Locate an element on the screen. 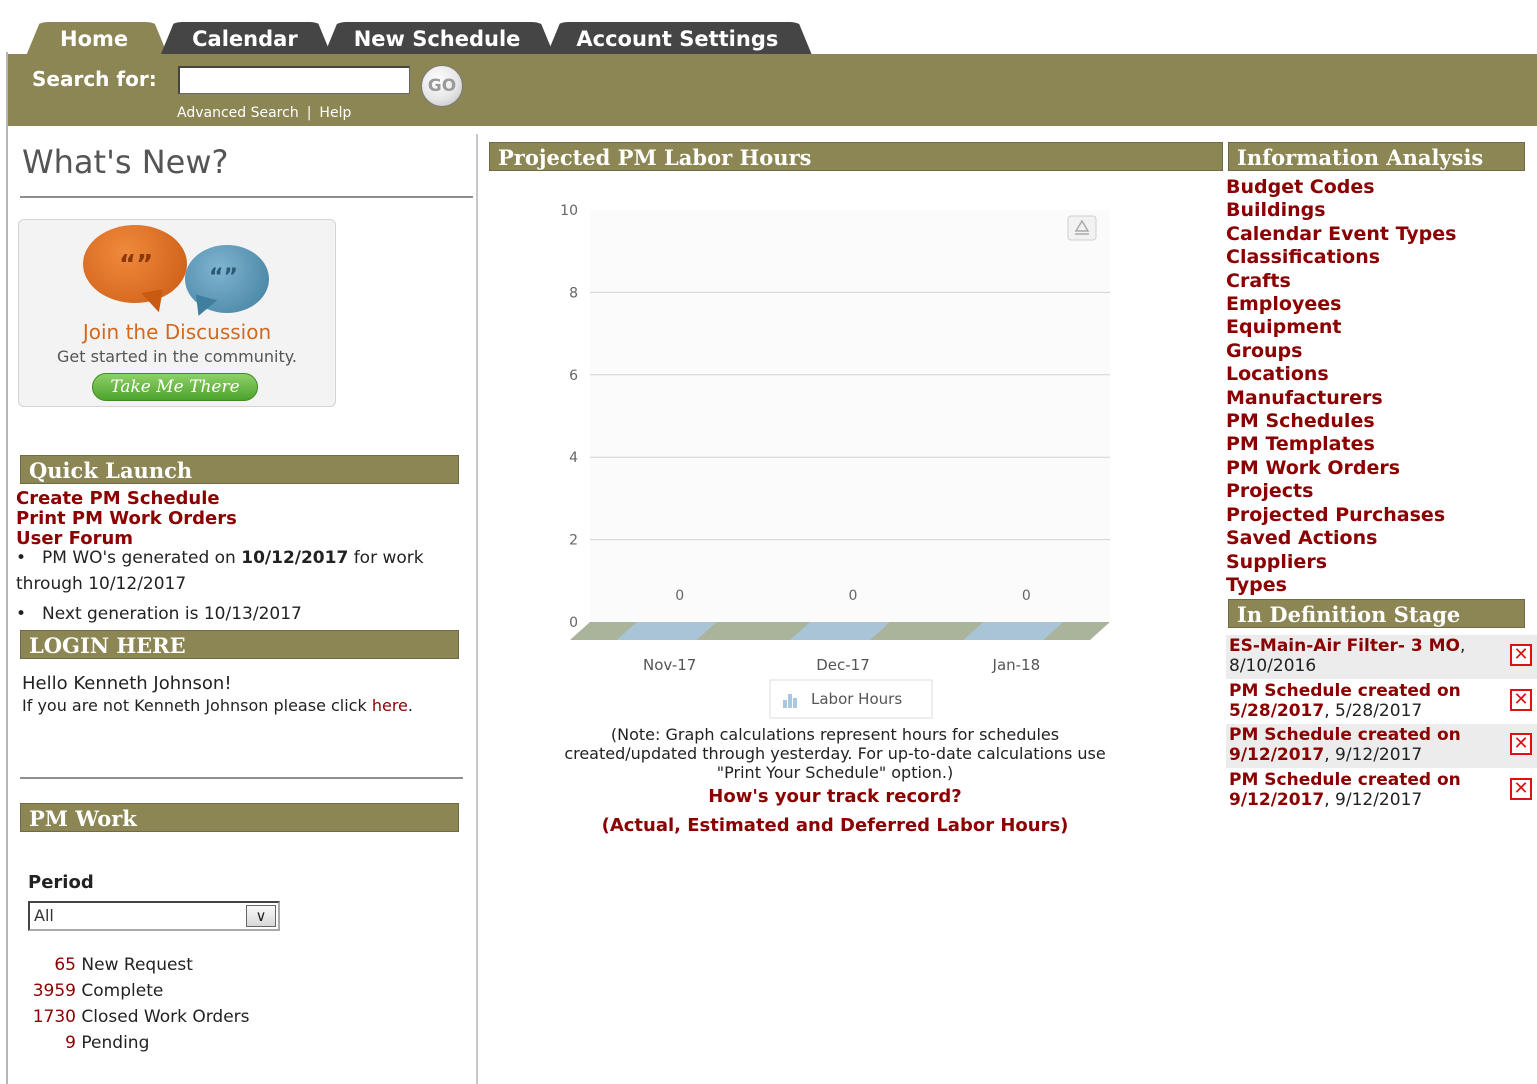 Image resolution: width=1537 pixels, height=1084 pixels. info-analysis-link: Manufacturers is located at coordinates (1341, 398).